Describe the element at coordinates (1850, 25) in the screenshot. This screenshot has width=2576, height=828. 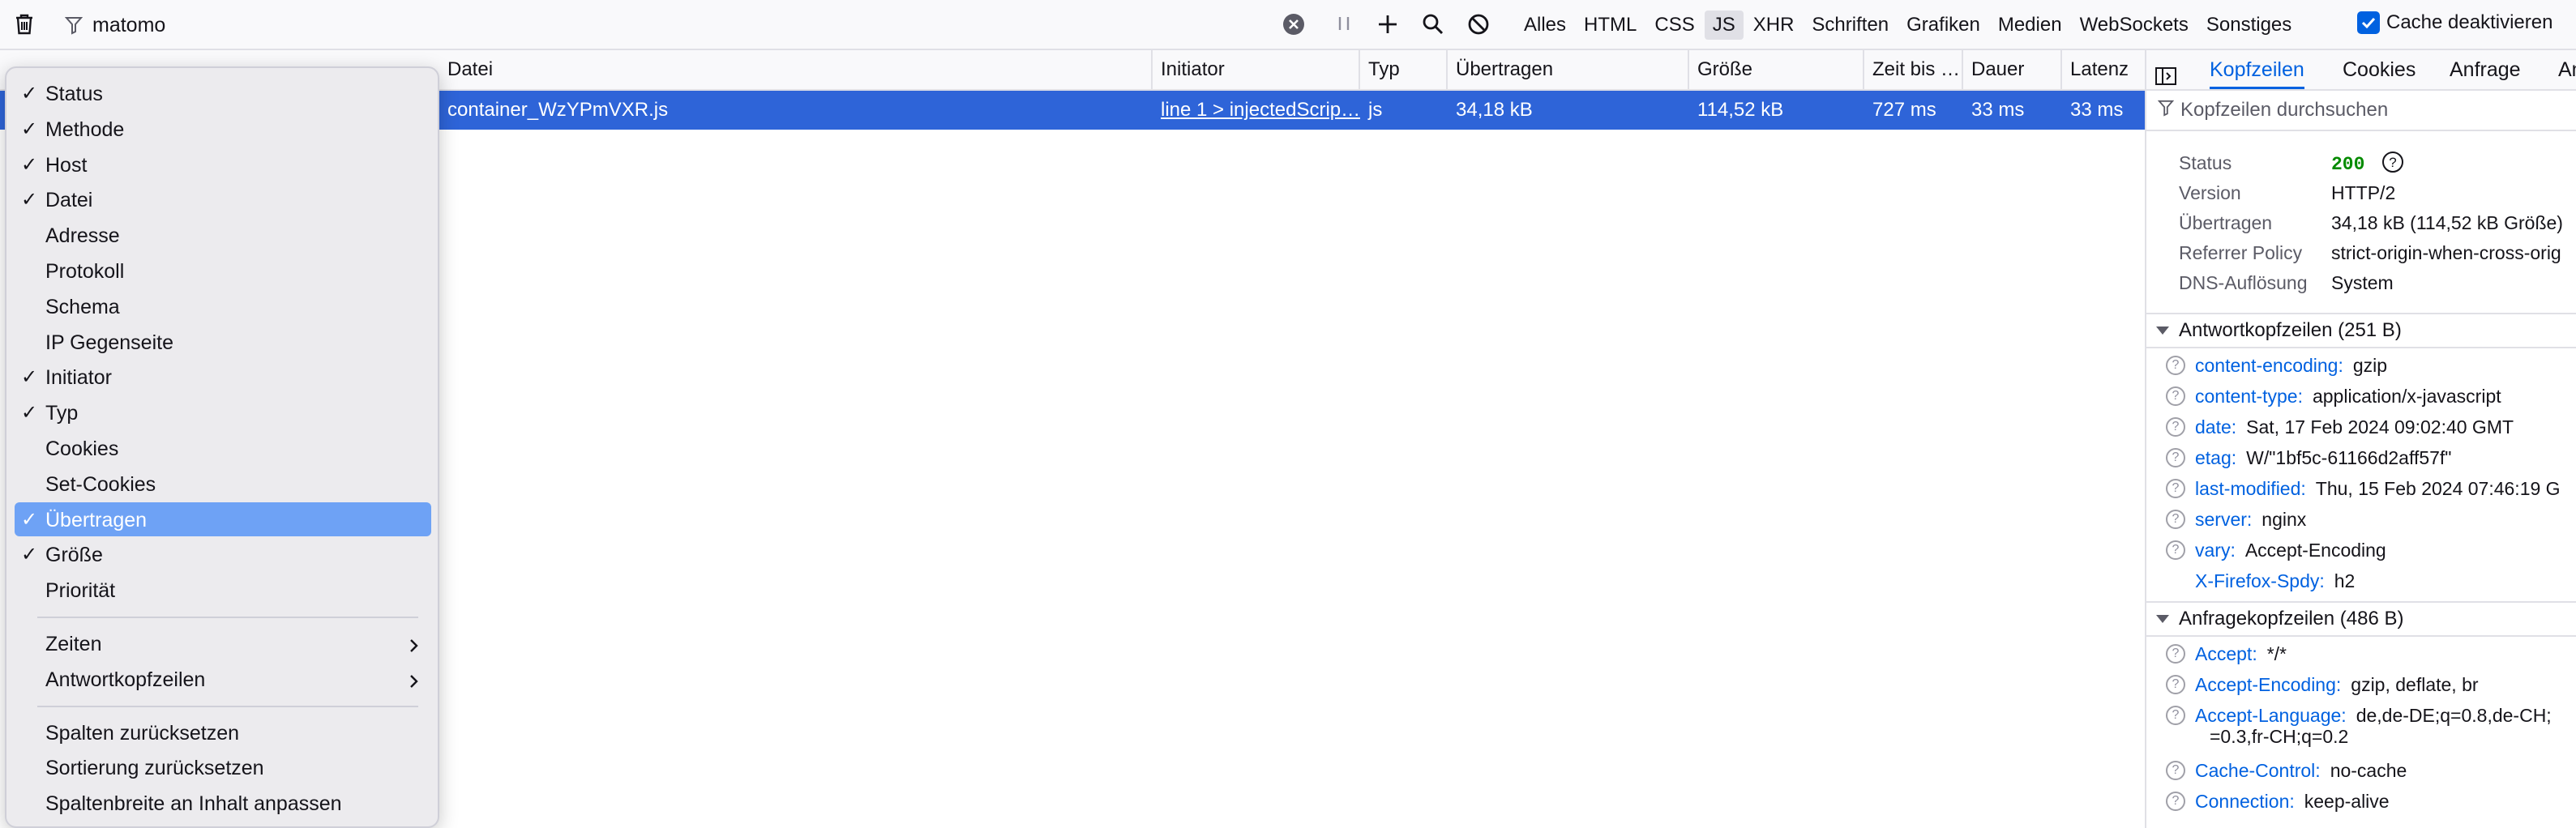
I see `type-filter-fonts: Schriften` at that location.